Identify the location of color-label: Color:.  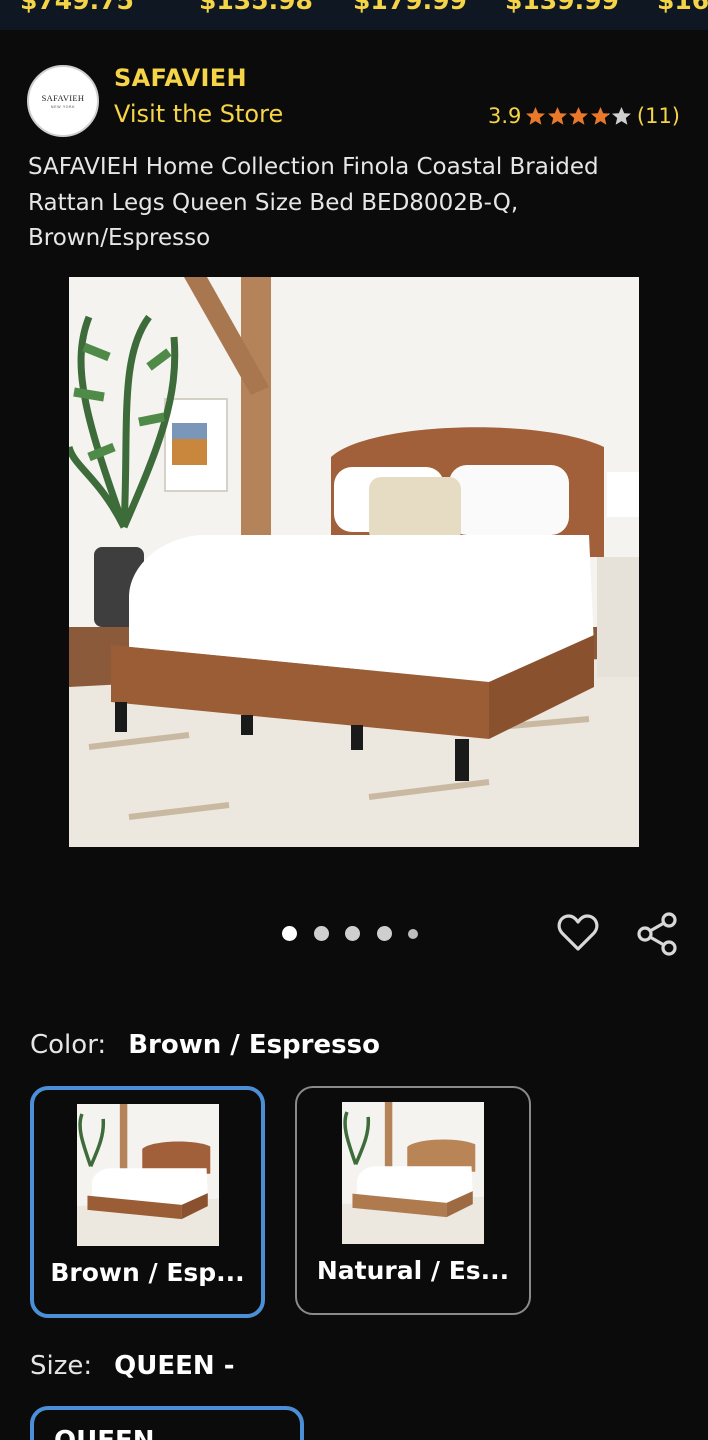
(68, 1045).